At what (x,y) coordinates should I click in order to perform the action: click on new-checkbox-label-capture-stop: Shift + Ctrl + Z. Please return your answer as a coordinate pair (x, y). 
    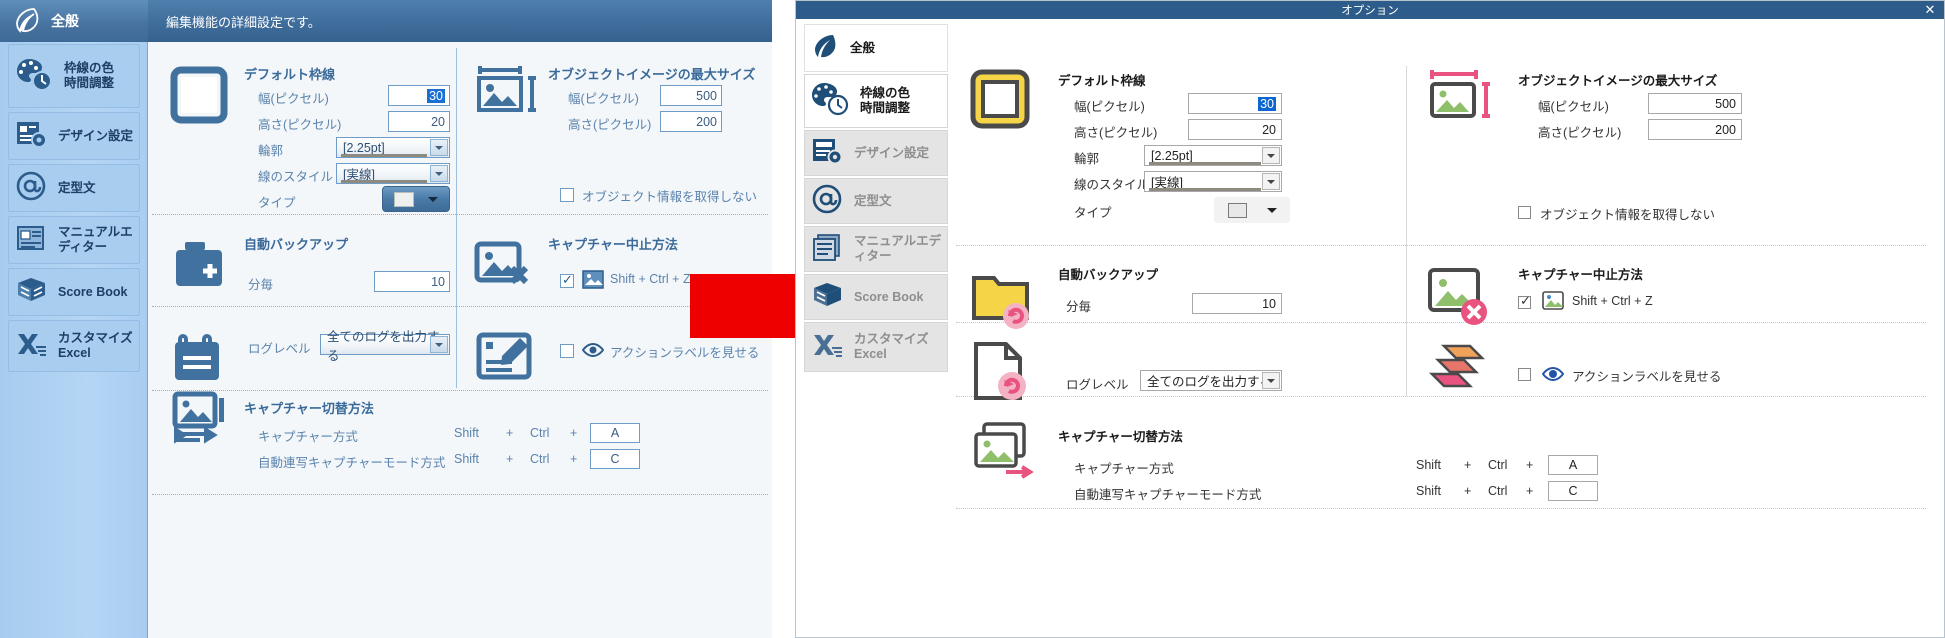
    Looking at the image, I should click on (1612, 301).